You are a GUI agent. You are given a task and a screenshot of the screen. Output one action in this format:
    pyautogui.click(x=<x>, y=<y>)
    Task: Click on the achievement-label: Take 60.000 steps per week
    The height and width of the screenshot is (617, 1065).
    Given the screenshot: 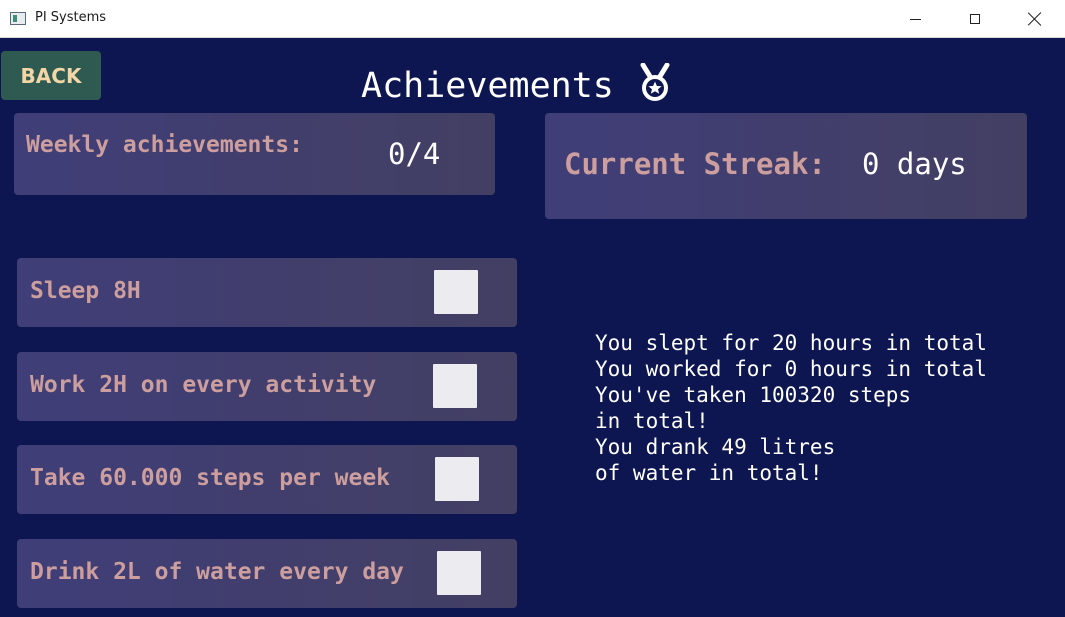 What is the action you would take?
    pyautogui.click(x=210, y=478)
    